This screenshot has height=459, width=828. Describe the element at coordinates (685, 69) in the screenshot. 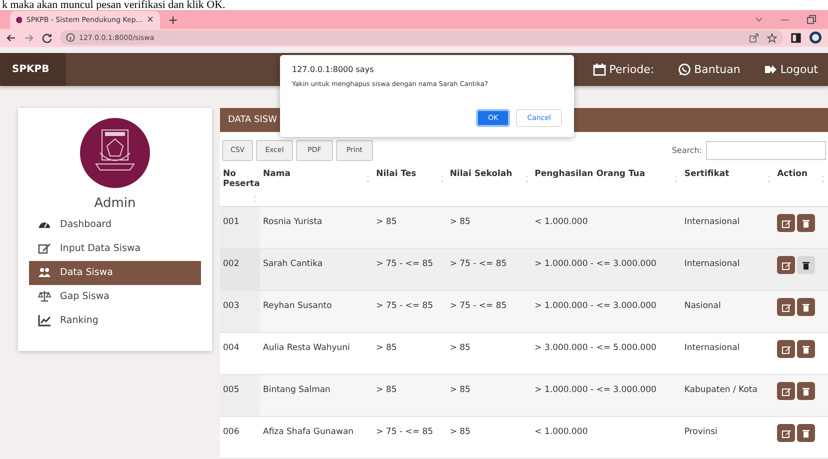

I see `chat-bubble-icon` at that location.